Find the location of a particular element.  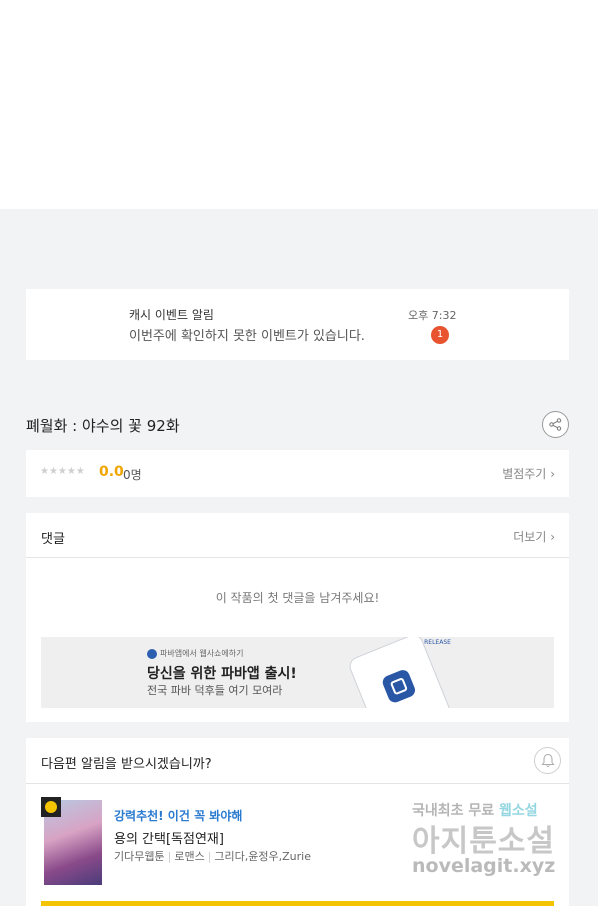

meta-genre: 로맨스 is located at coordinates (189, 856).